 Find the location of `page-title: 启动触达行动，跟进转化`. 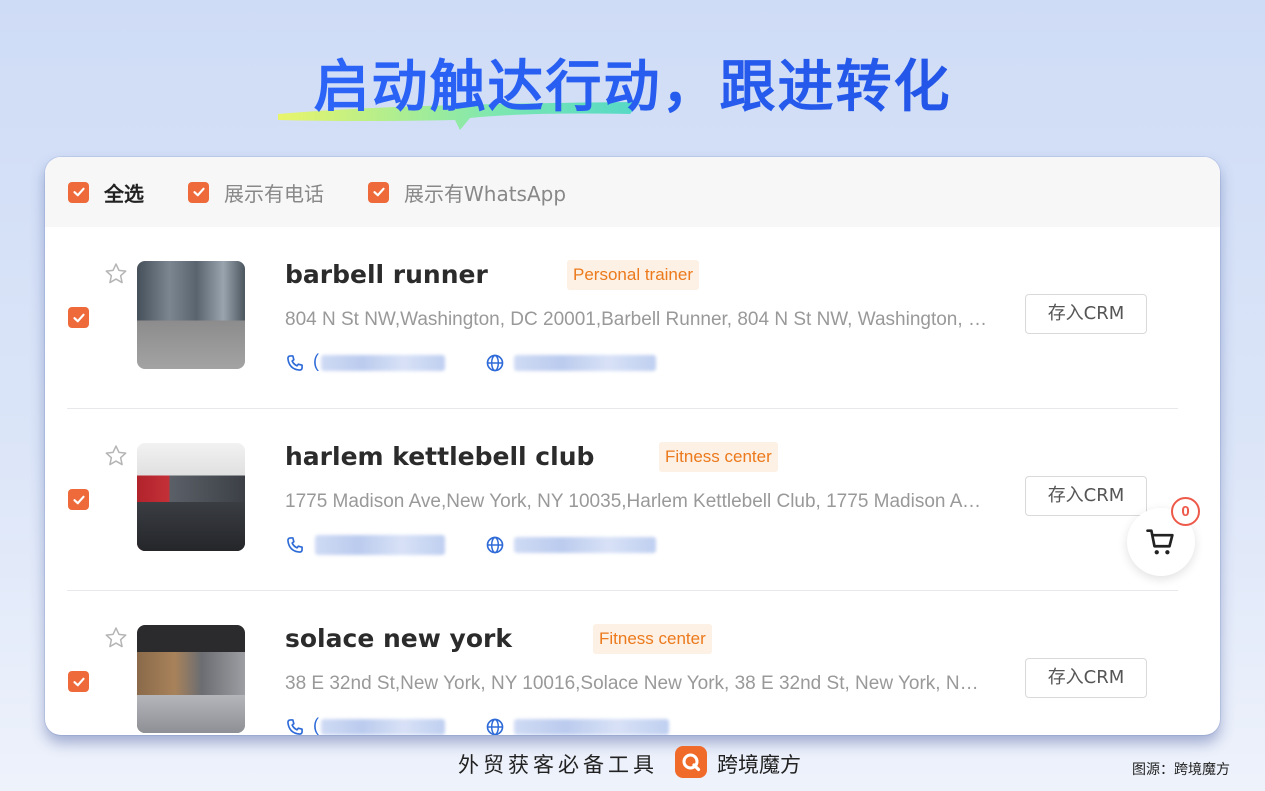

page-title: 启动触达行动，跟进转化 is located at coordinates (632, 82).